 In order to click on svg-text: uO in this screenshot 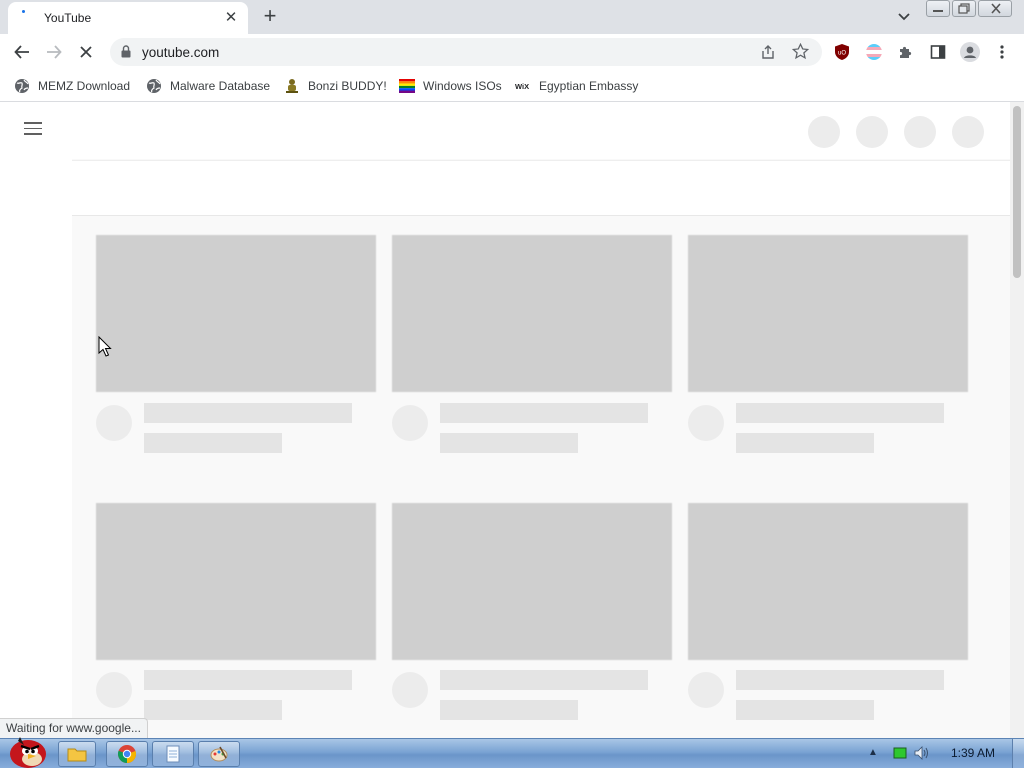, I will do `click(842, 54)`.